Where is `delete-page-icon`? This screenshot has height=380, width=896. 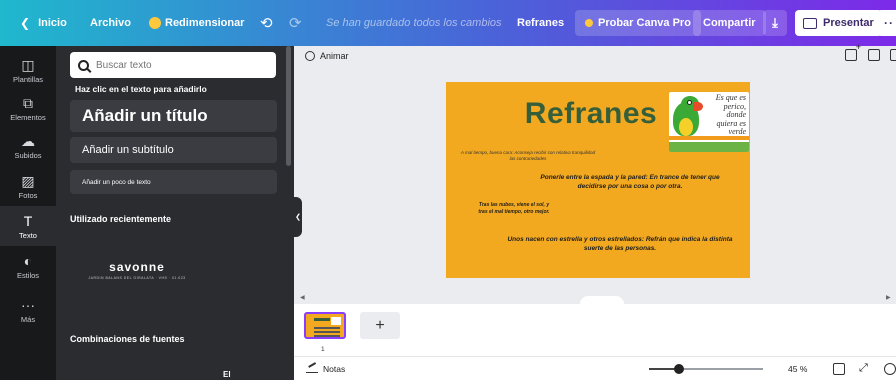
delete-page-icon is located at coordinates (893, 55).